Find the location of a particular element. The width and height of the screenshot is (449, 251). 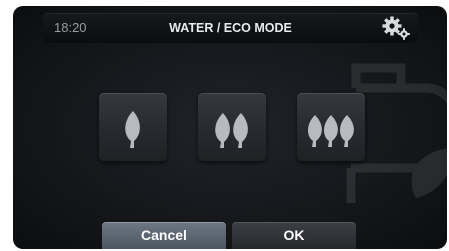

double-leaf-icon is located at coordinates (231, 130).